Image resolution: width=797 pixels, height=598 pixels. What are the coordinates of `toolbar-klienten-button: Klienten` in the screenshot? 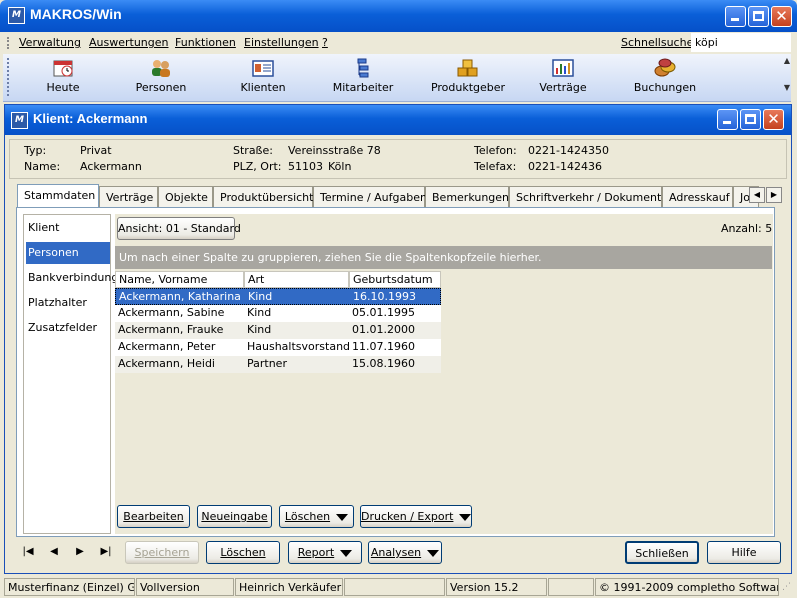 It's located at (263, 76).